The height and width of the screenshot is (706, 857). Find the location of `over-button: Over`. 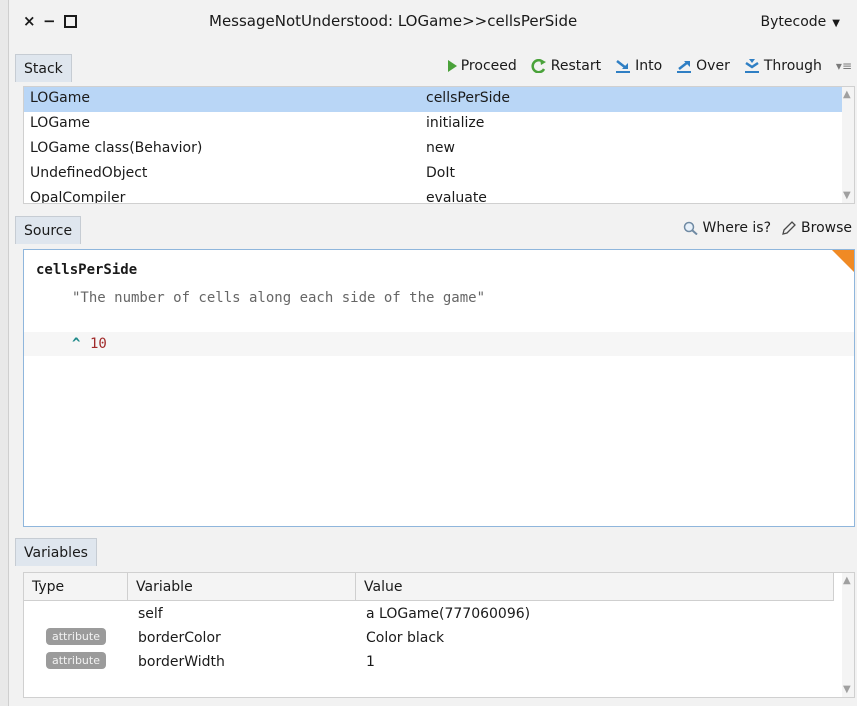

over-button: Over is located at coordinates (703, 66).